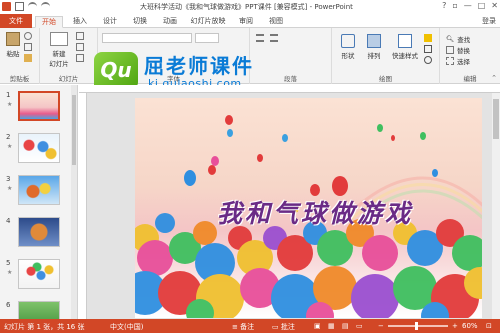 This screenshot has width=500, height=333. I want to click on section-icon, so click(80, 58).